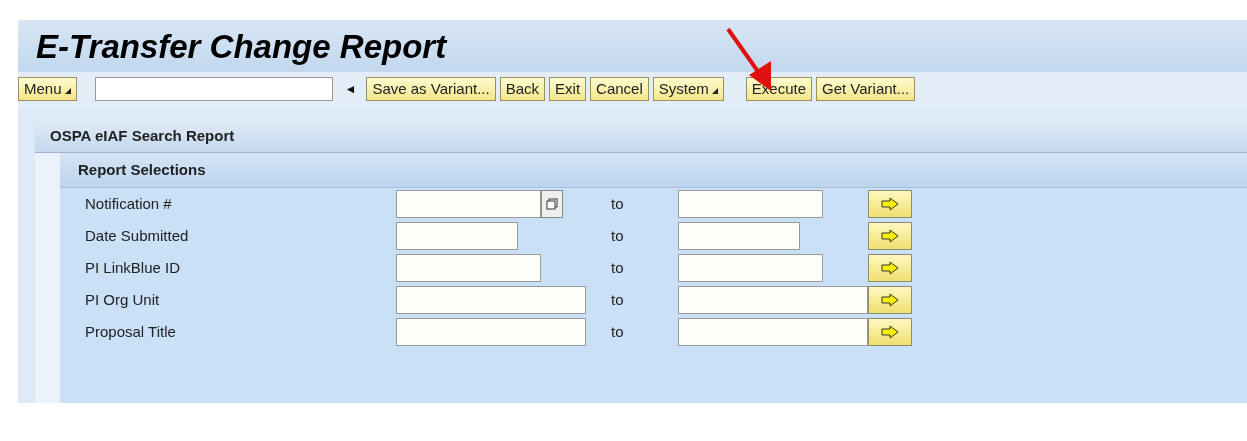  I want to click on copy-icon, so click(552, 204).